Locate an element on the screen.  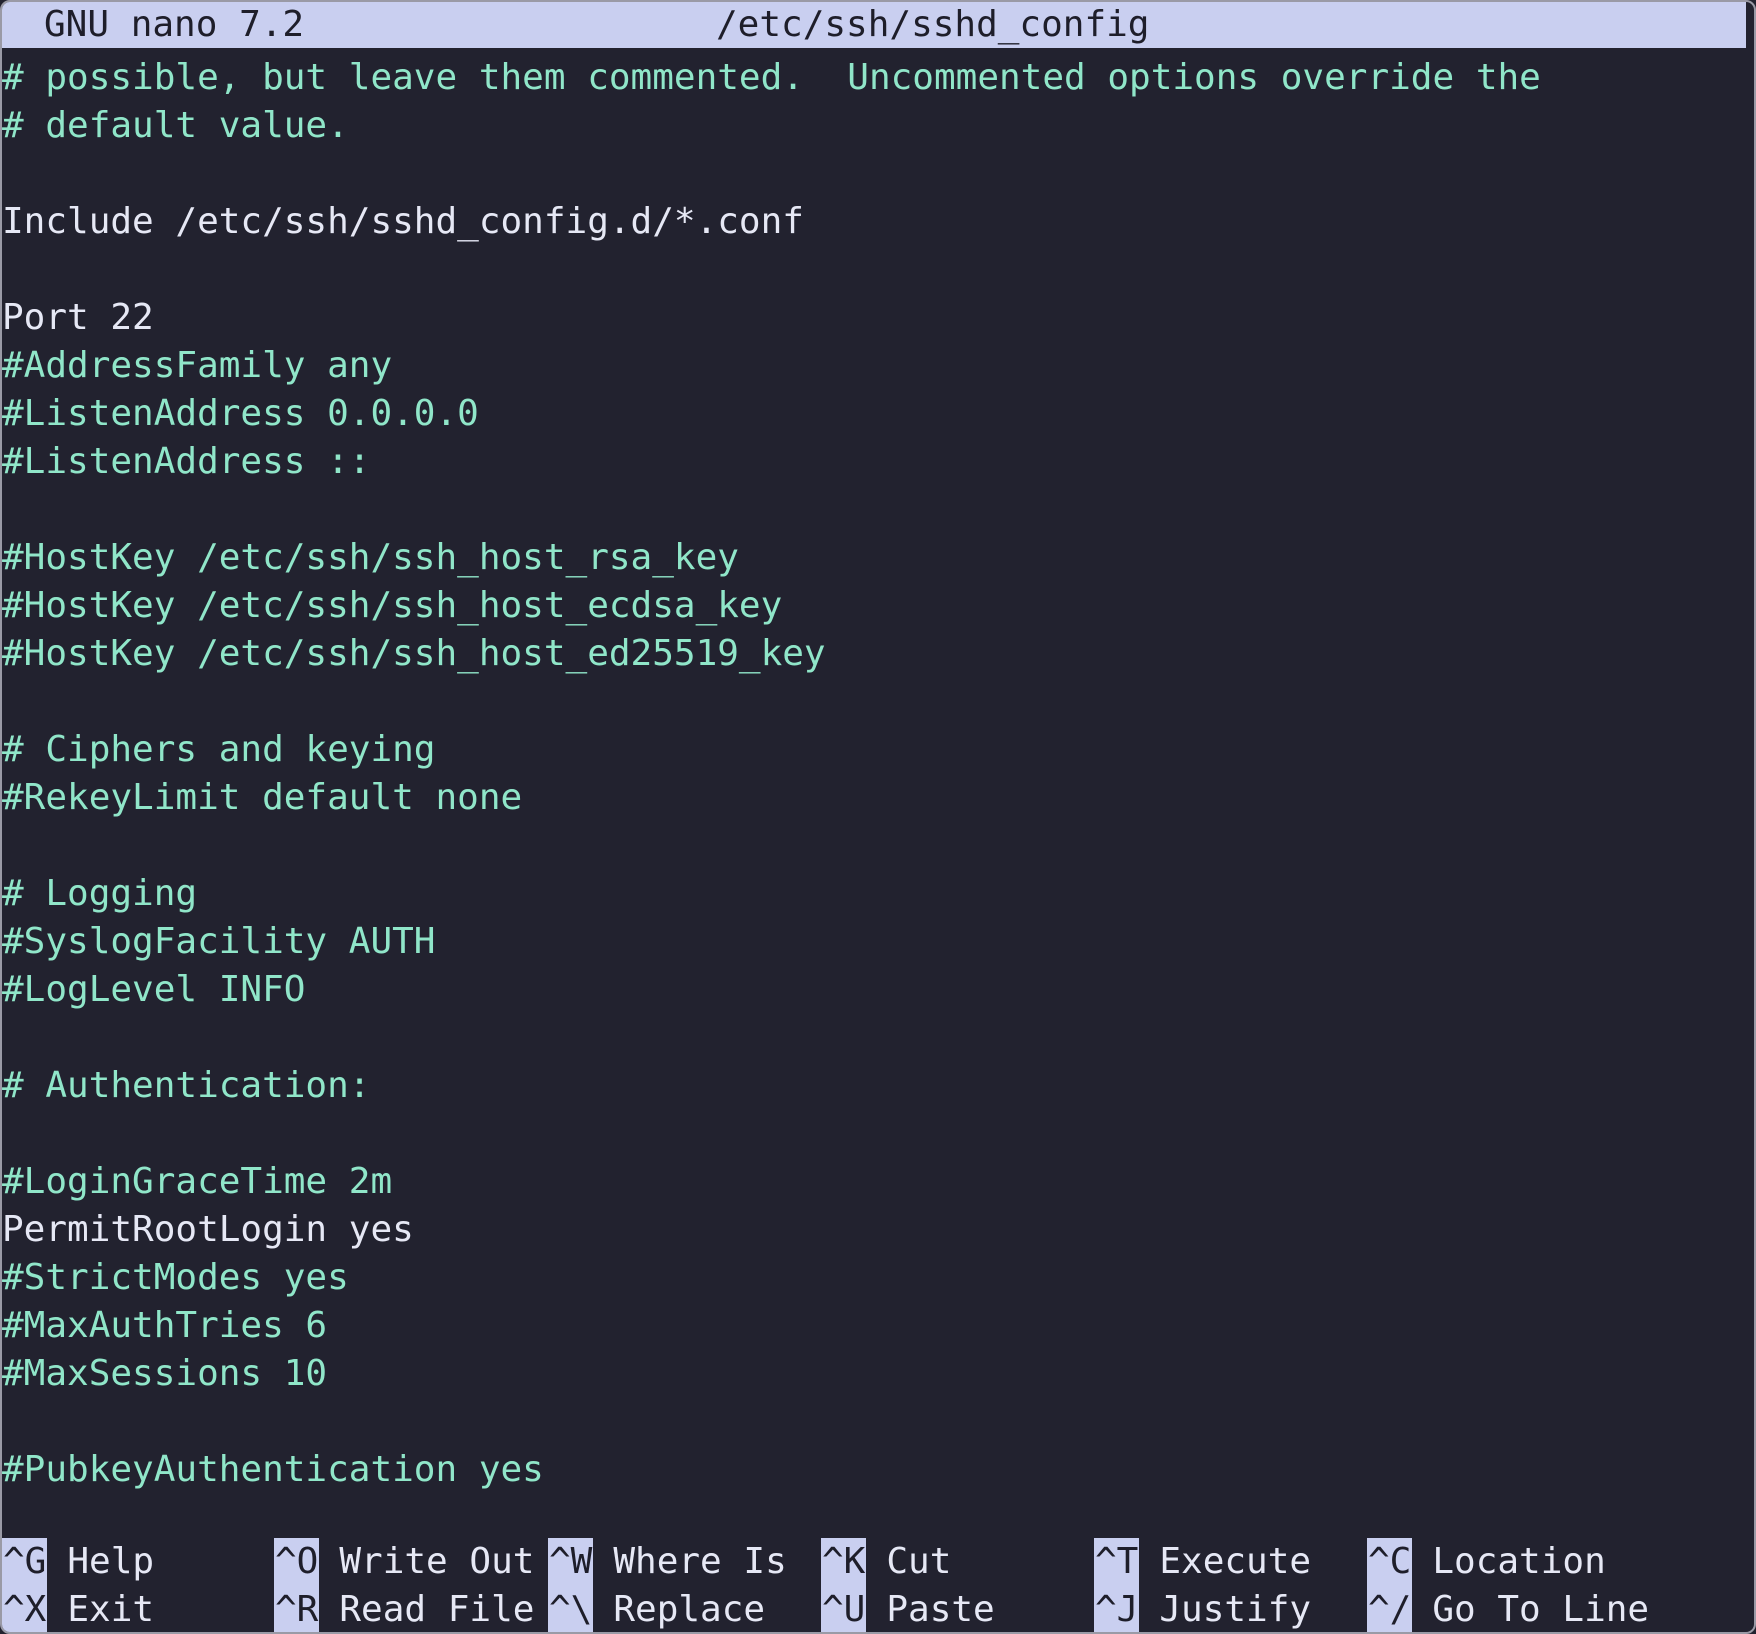
shortcut-write-out: ^O Write Out is located at coordinates (404, 1562).